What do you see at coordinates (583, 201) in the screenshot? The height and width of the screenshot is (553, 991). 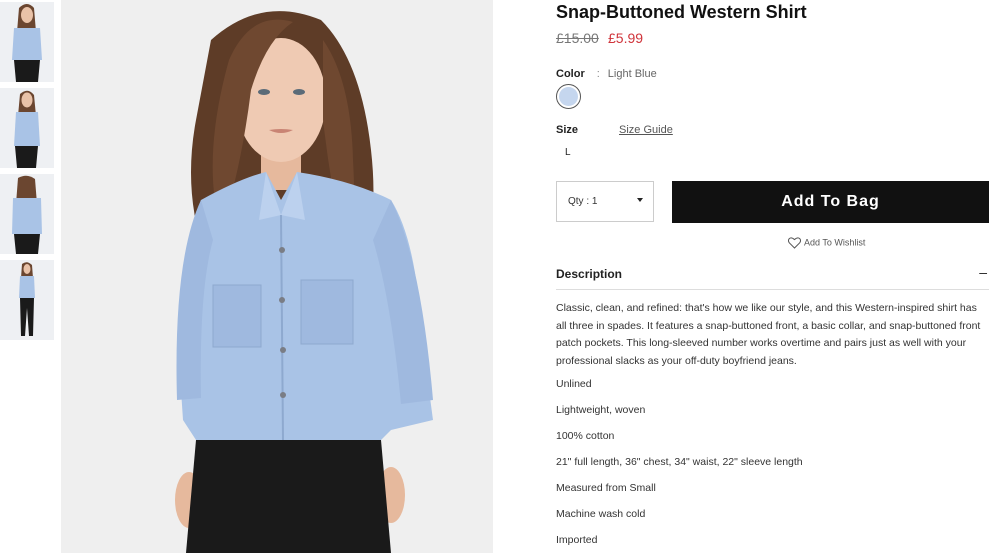 I see `quantity-label: Qty : 1` at bounding box center [583, 201].